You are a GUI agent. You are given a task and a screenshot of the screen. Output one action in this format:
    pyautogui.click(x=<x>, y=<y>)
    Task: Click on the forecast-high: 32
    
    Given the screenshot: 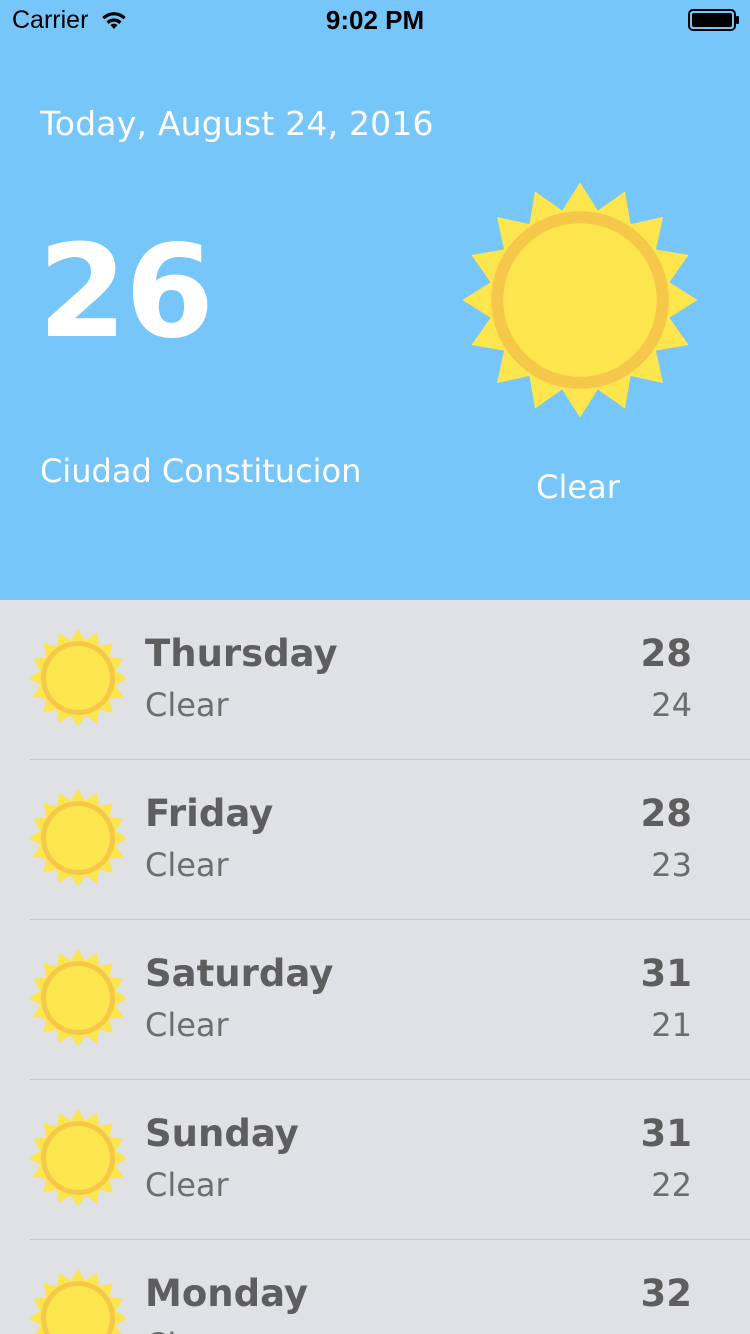 What is the action you would take?
    pyautogui.click(x=666, y=1293)
    